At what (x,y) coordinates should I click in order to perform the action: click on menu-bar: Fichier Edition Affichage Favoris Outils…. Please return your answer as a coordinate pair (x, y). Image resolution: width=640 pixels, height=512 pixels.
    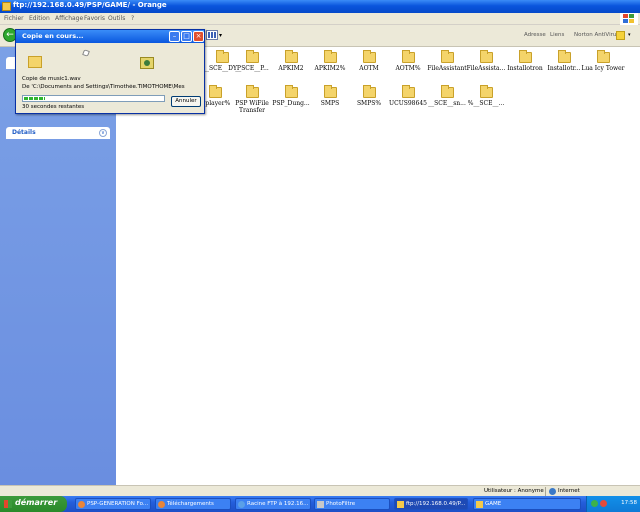
    Looking at the image, I should click on (320, 19).